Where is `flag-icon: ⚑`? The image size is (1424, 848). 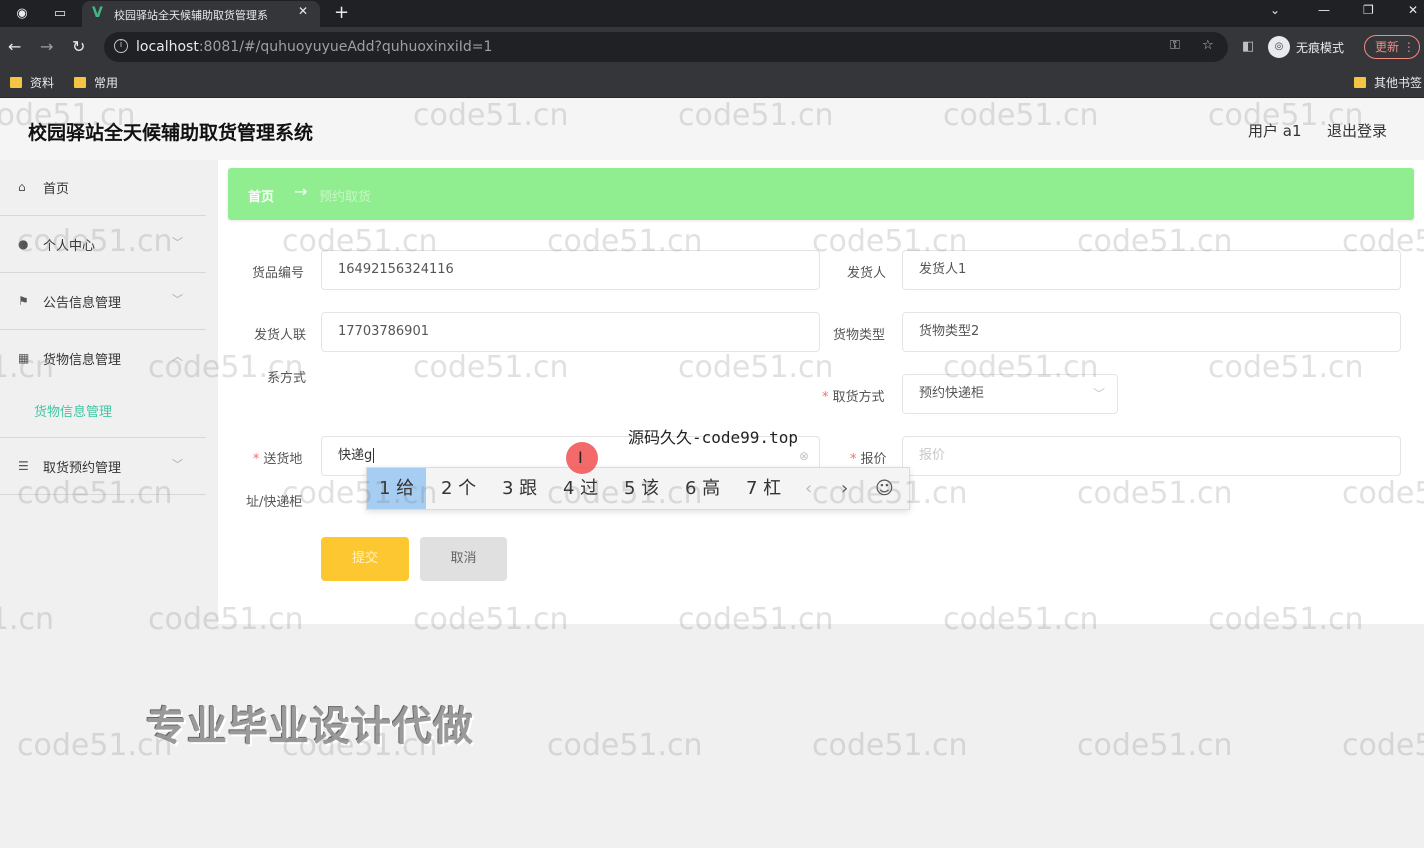 flag-icon: ⚑ is located at coordinates (23, 301).